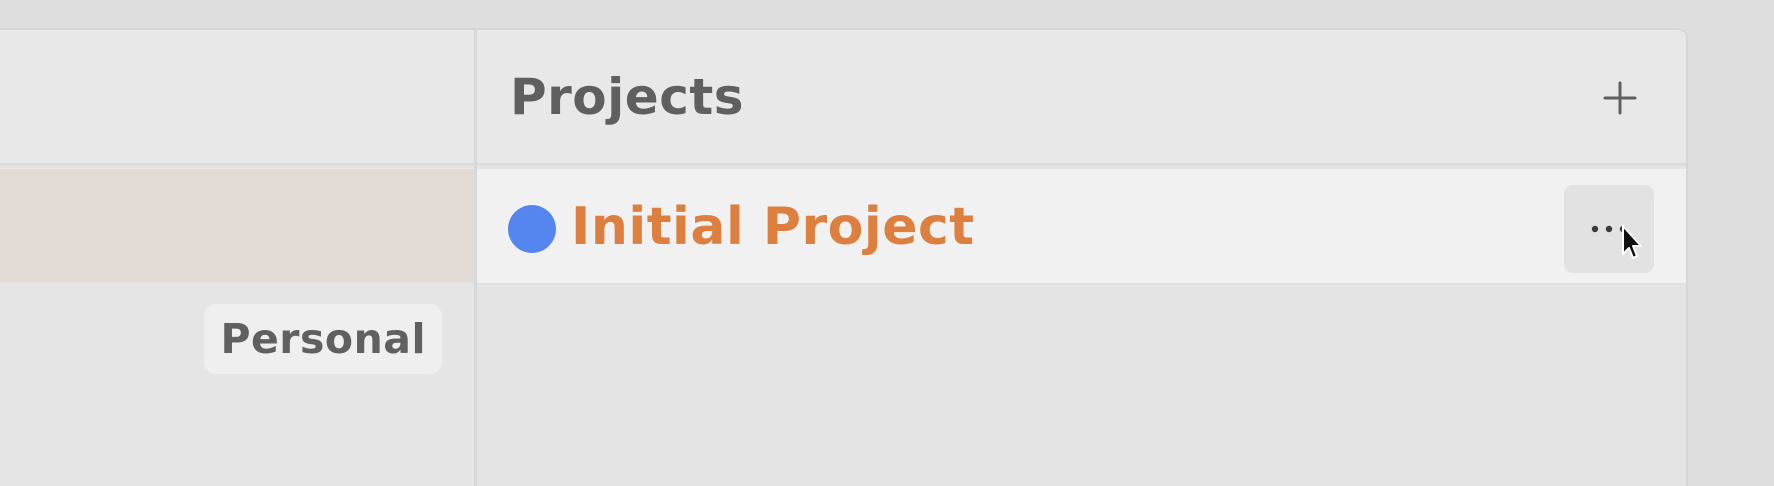 The height and width of the screenshot is (486, 1774). Describe the element at coordinates (237, 226) in the screenshot. I see `selected-list-row` at that location.